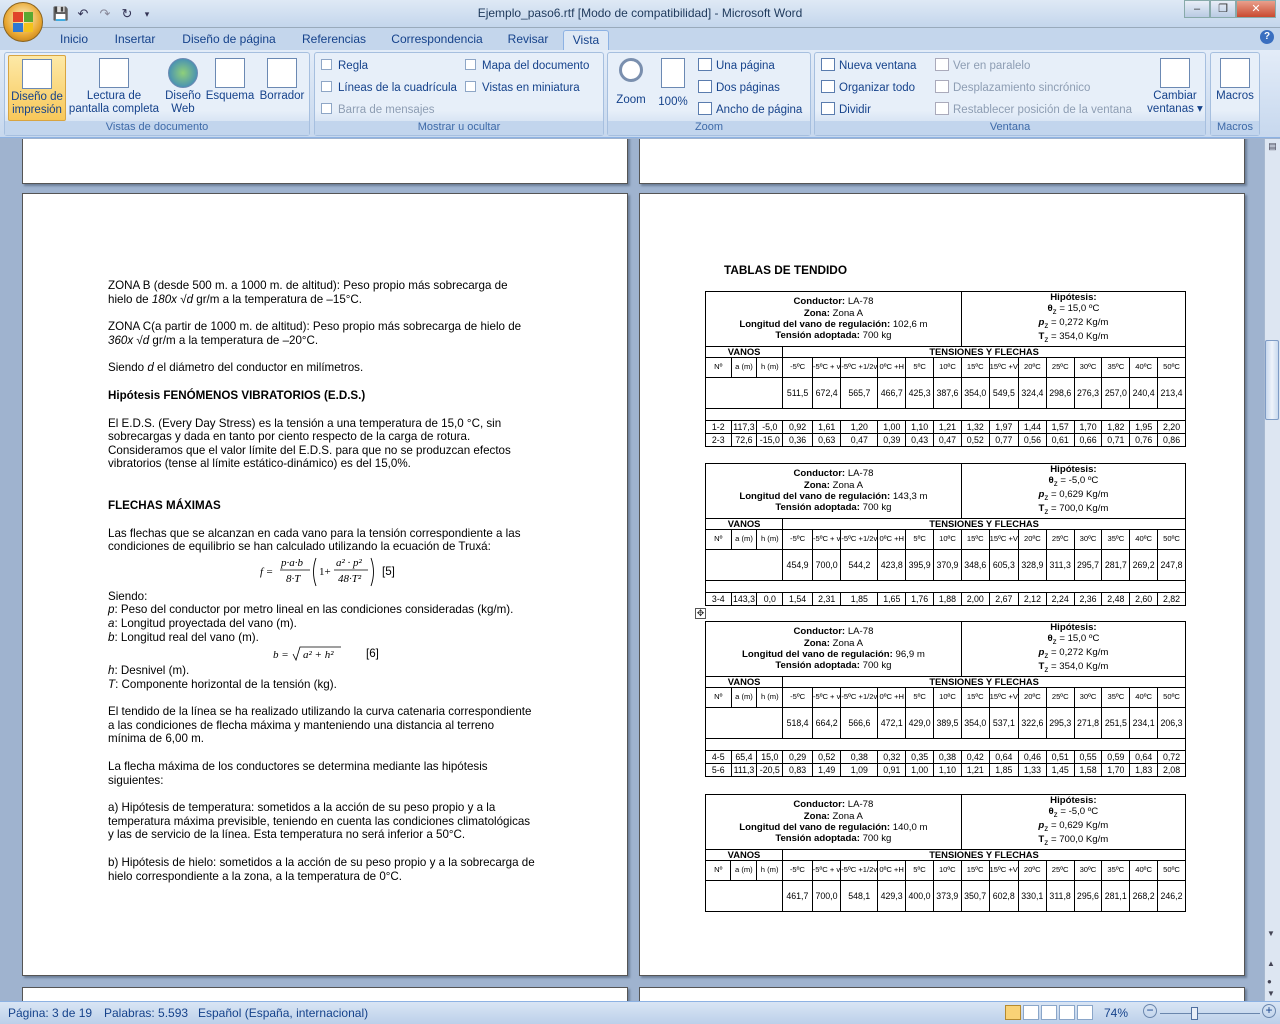 This screenshot has height=1024, width=1280. I want to click on word-count: Palabras: 5.593, so click(146, 1013).